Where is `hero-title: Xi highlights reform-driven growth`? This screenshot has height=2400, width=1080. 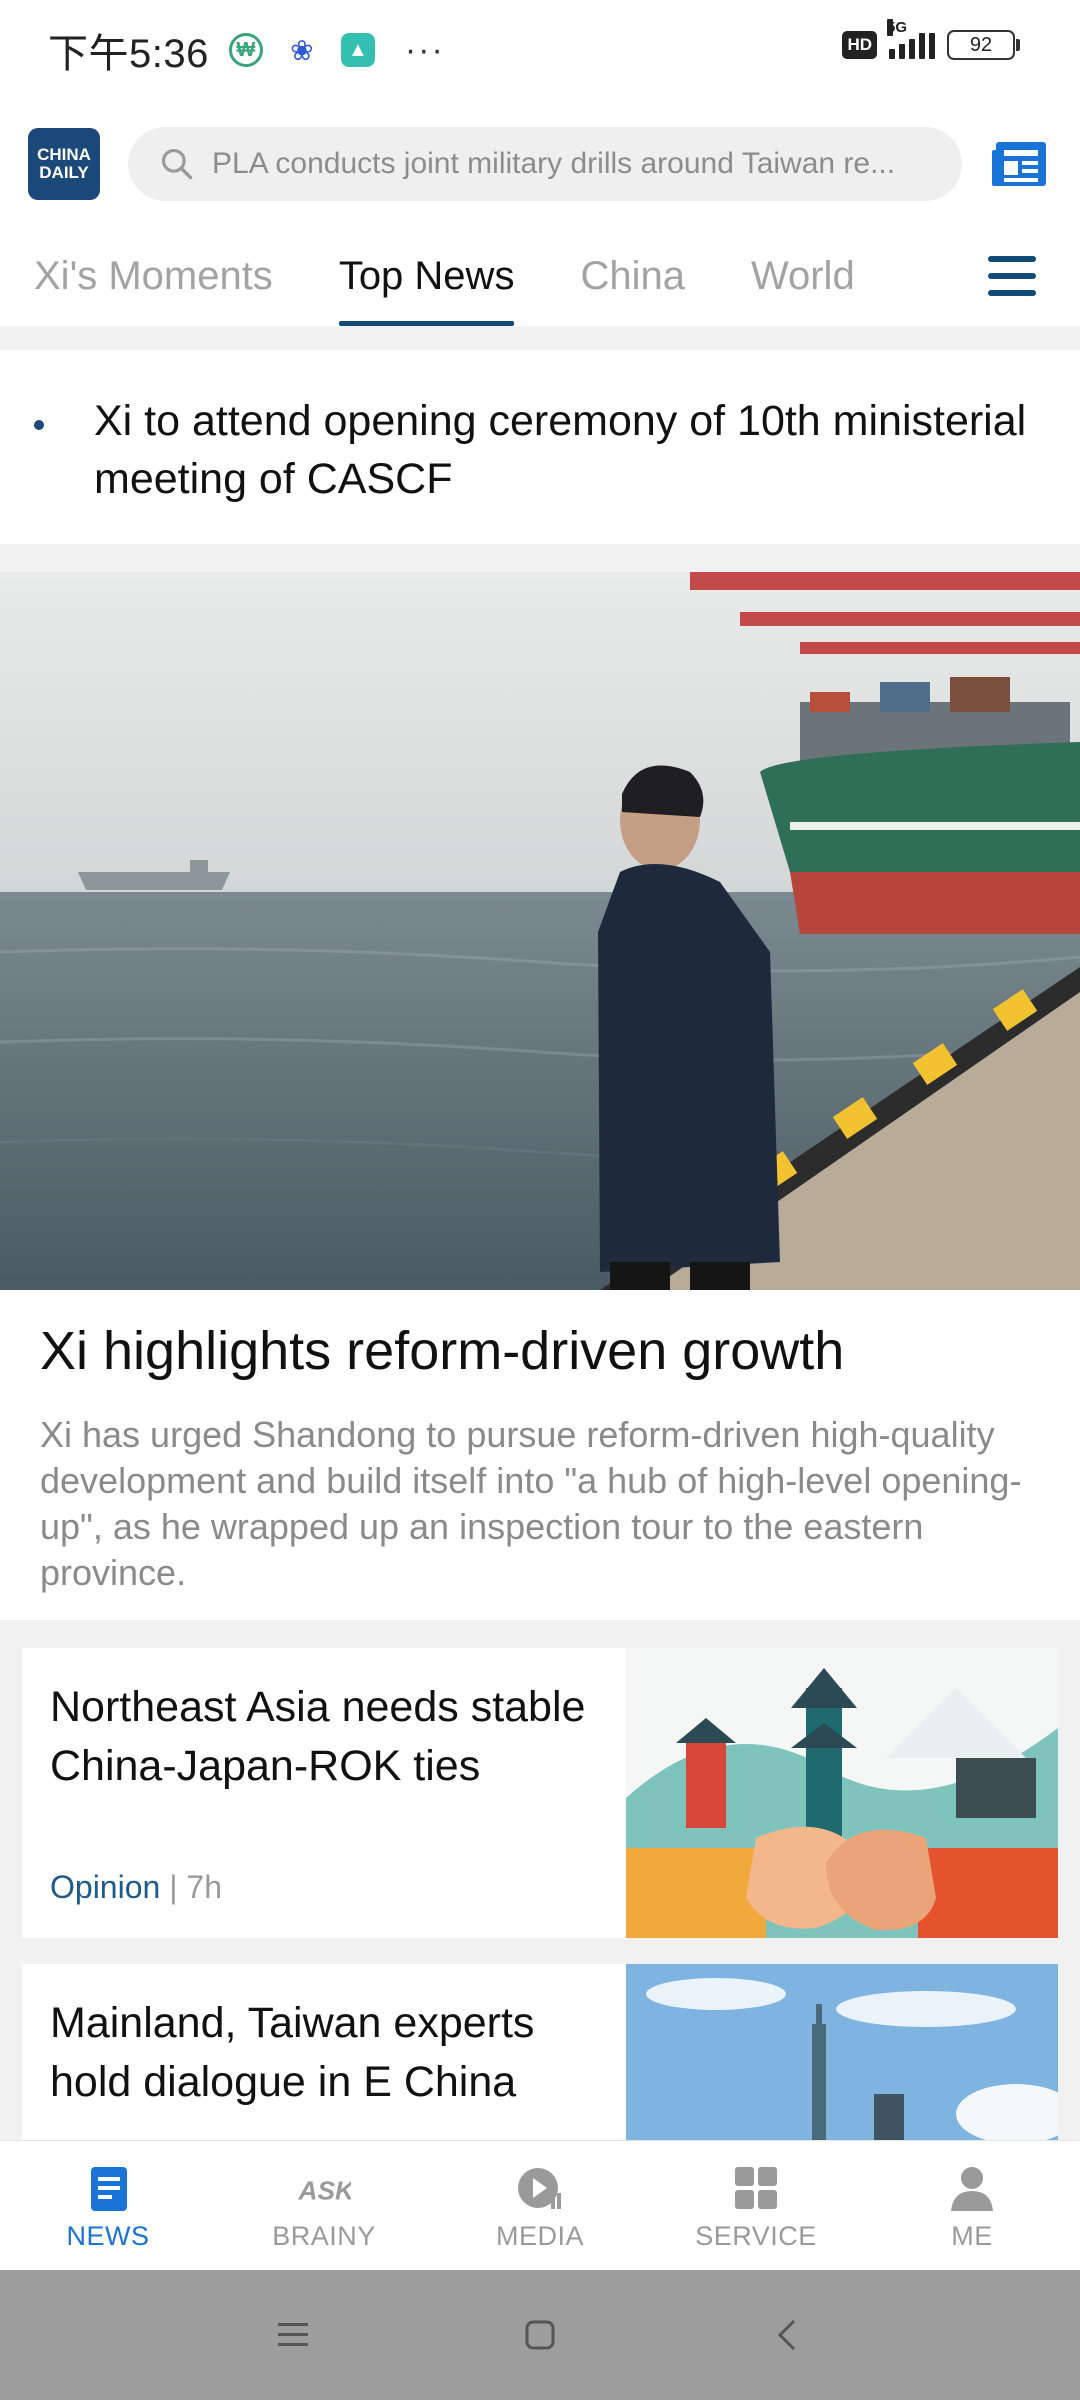
hero-title: Xi highlights reform-driven growth is located at coordinates (540, 1351).